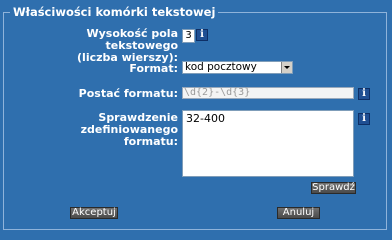  I want to click on check-button: Sprawdź, so click(333, 188).